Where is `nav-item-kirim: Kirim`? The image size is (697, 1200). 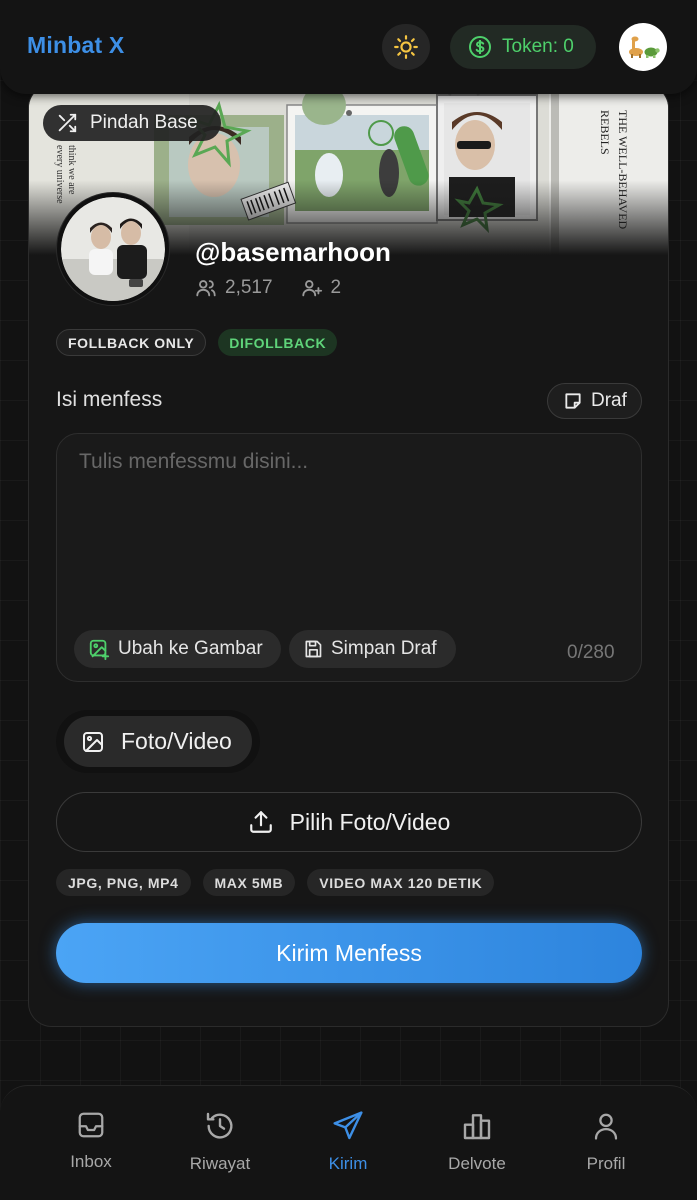
nav-item-kirim: Kirim is located at coordinates (348, 1142).